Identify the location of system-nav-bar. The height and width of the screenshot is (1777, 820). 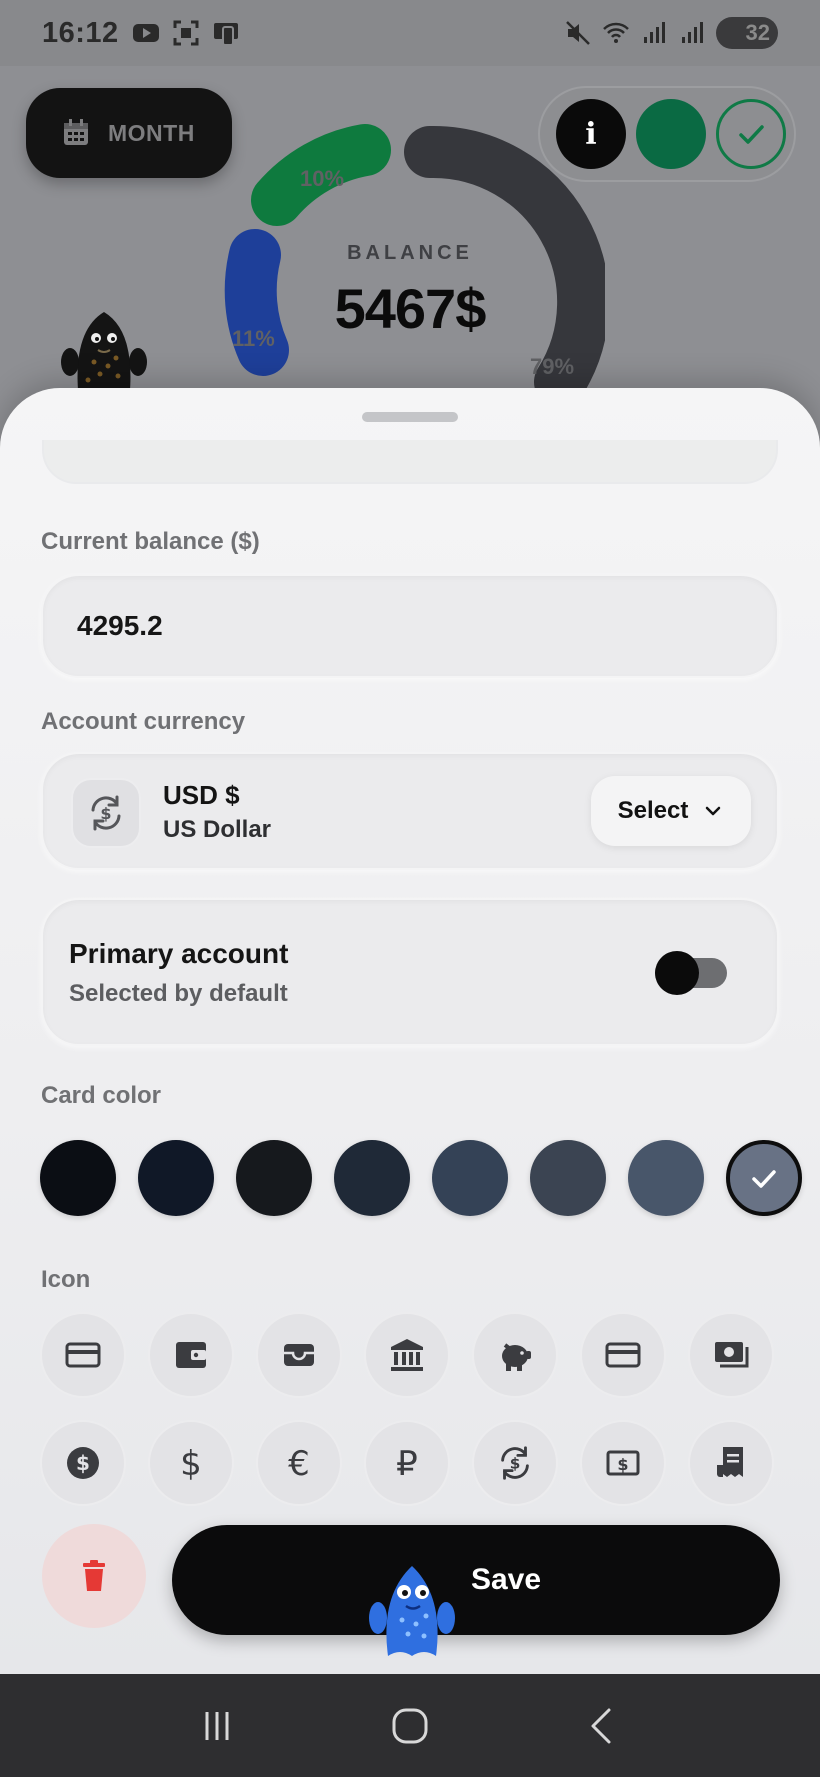
(410, 1725).